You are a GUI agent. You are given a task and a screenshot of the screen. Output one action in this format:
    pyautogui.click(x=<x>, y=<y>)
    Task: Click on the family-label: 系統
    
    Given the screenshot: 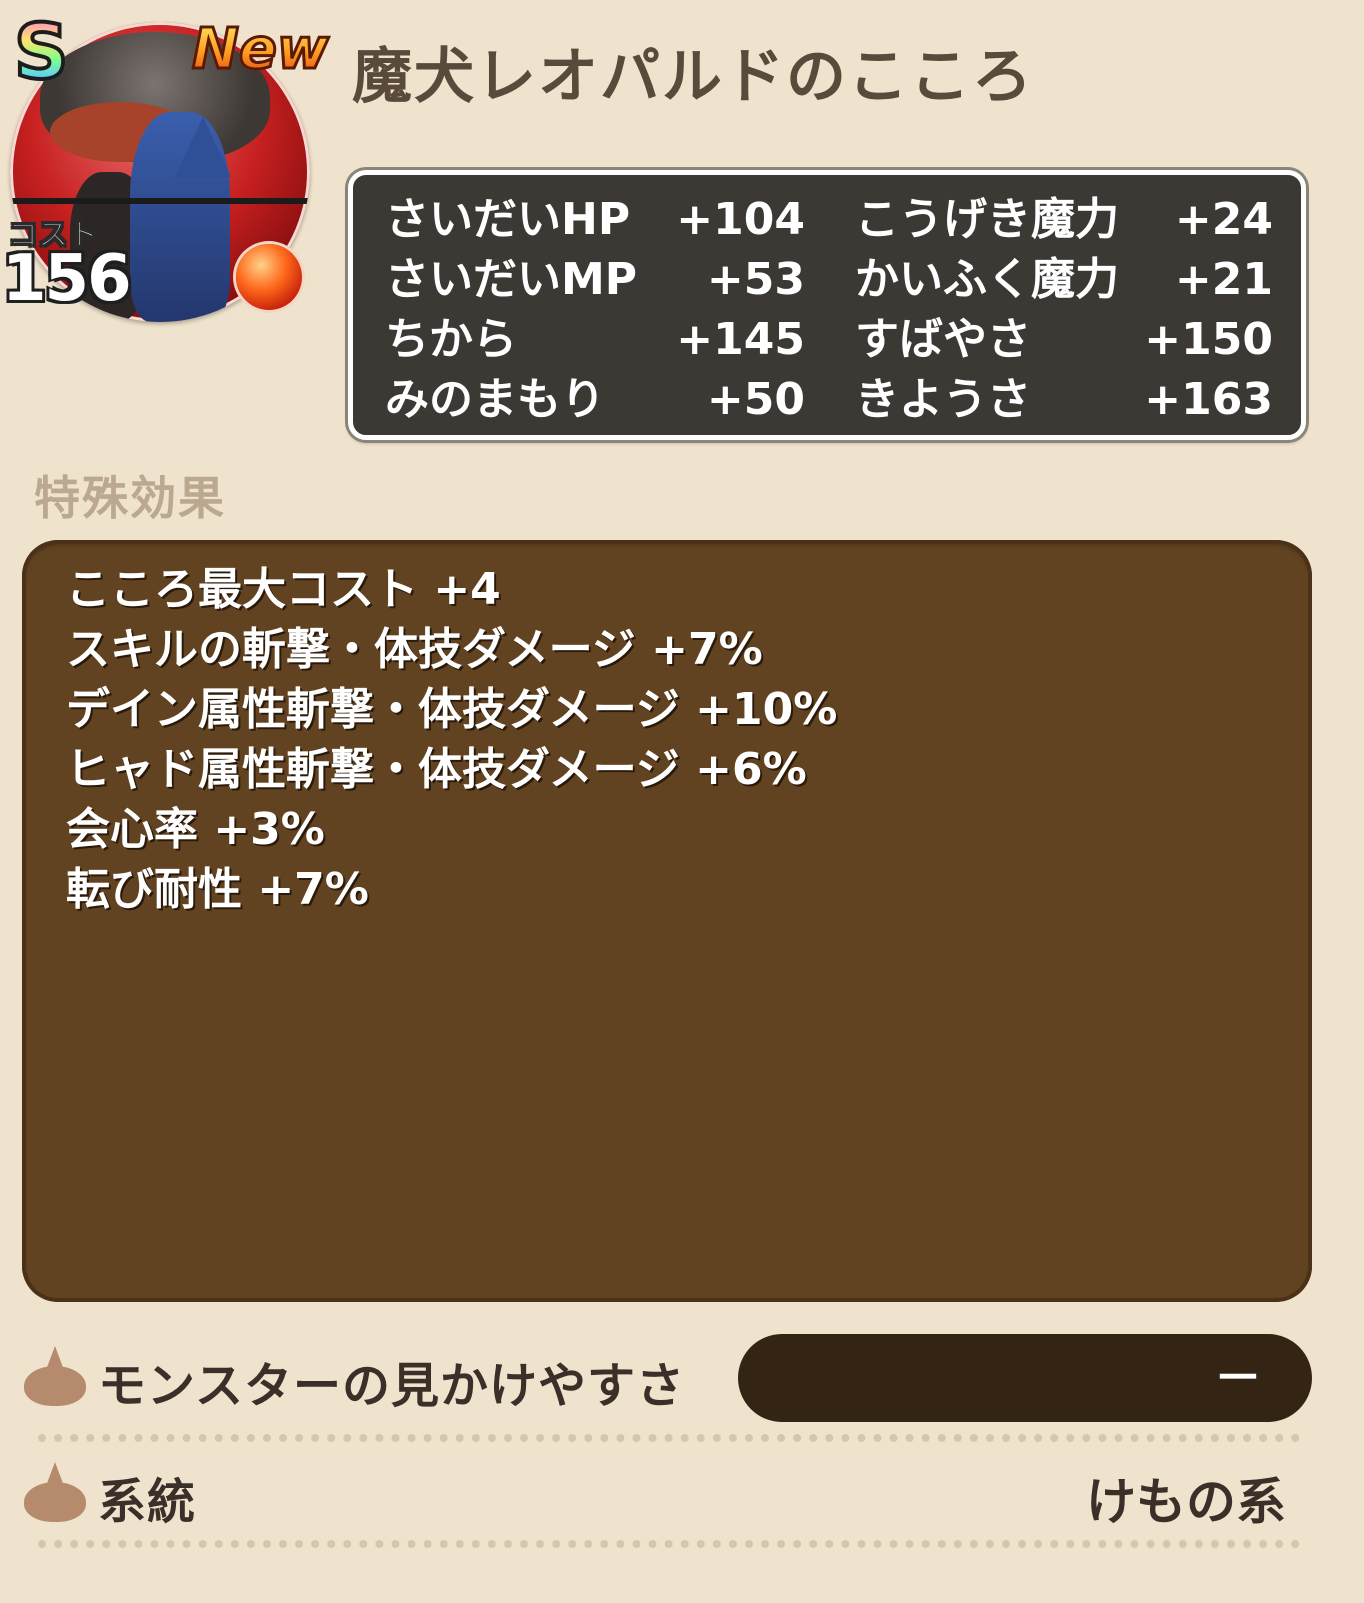 What is the action you would take?
    pyautogui.click(x=147, y=1502)
    